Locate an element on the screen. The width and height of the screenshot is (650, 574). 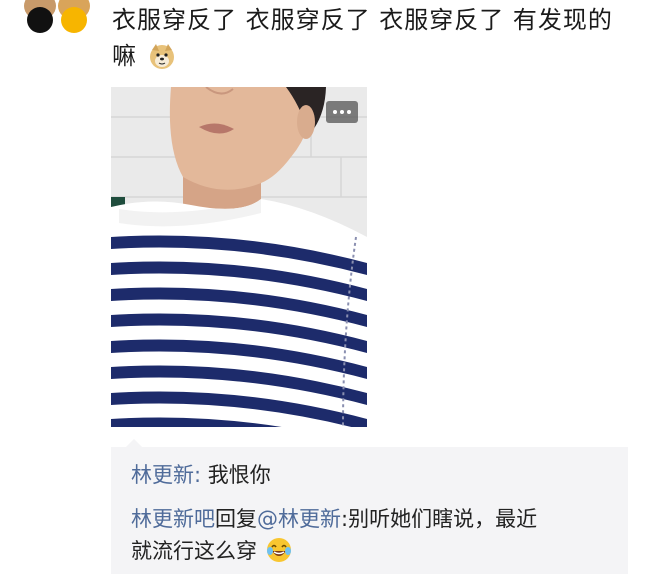
avatar is located at coordinates (57, 17).